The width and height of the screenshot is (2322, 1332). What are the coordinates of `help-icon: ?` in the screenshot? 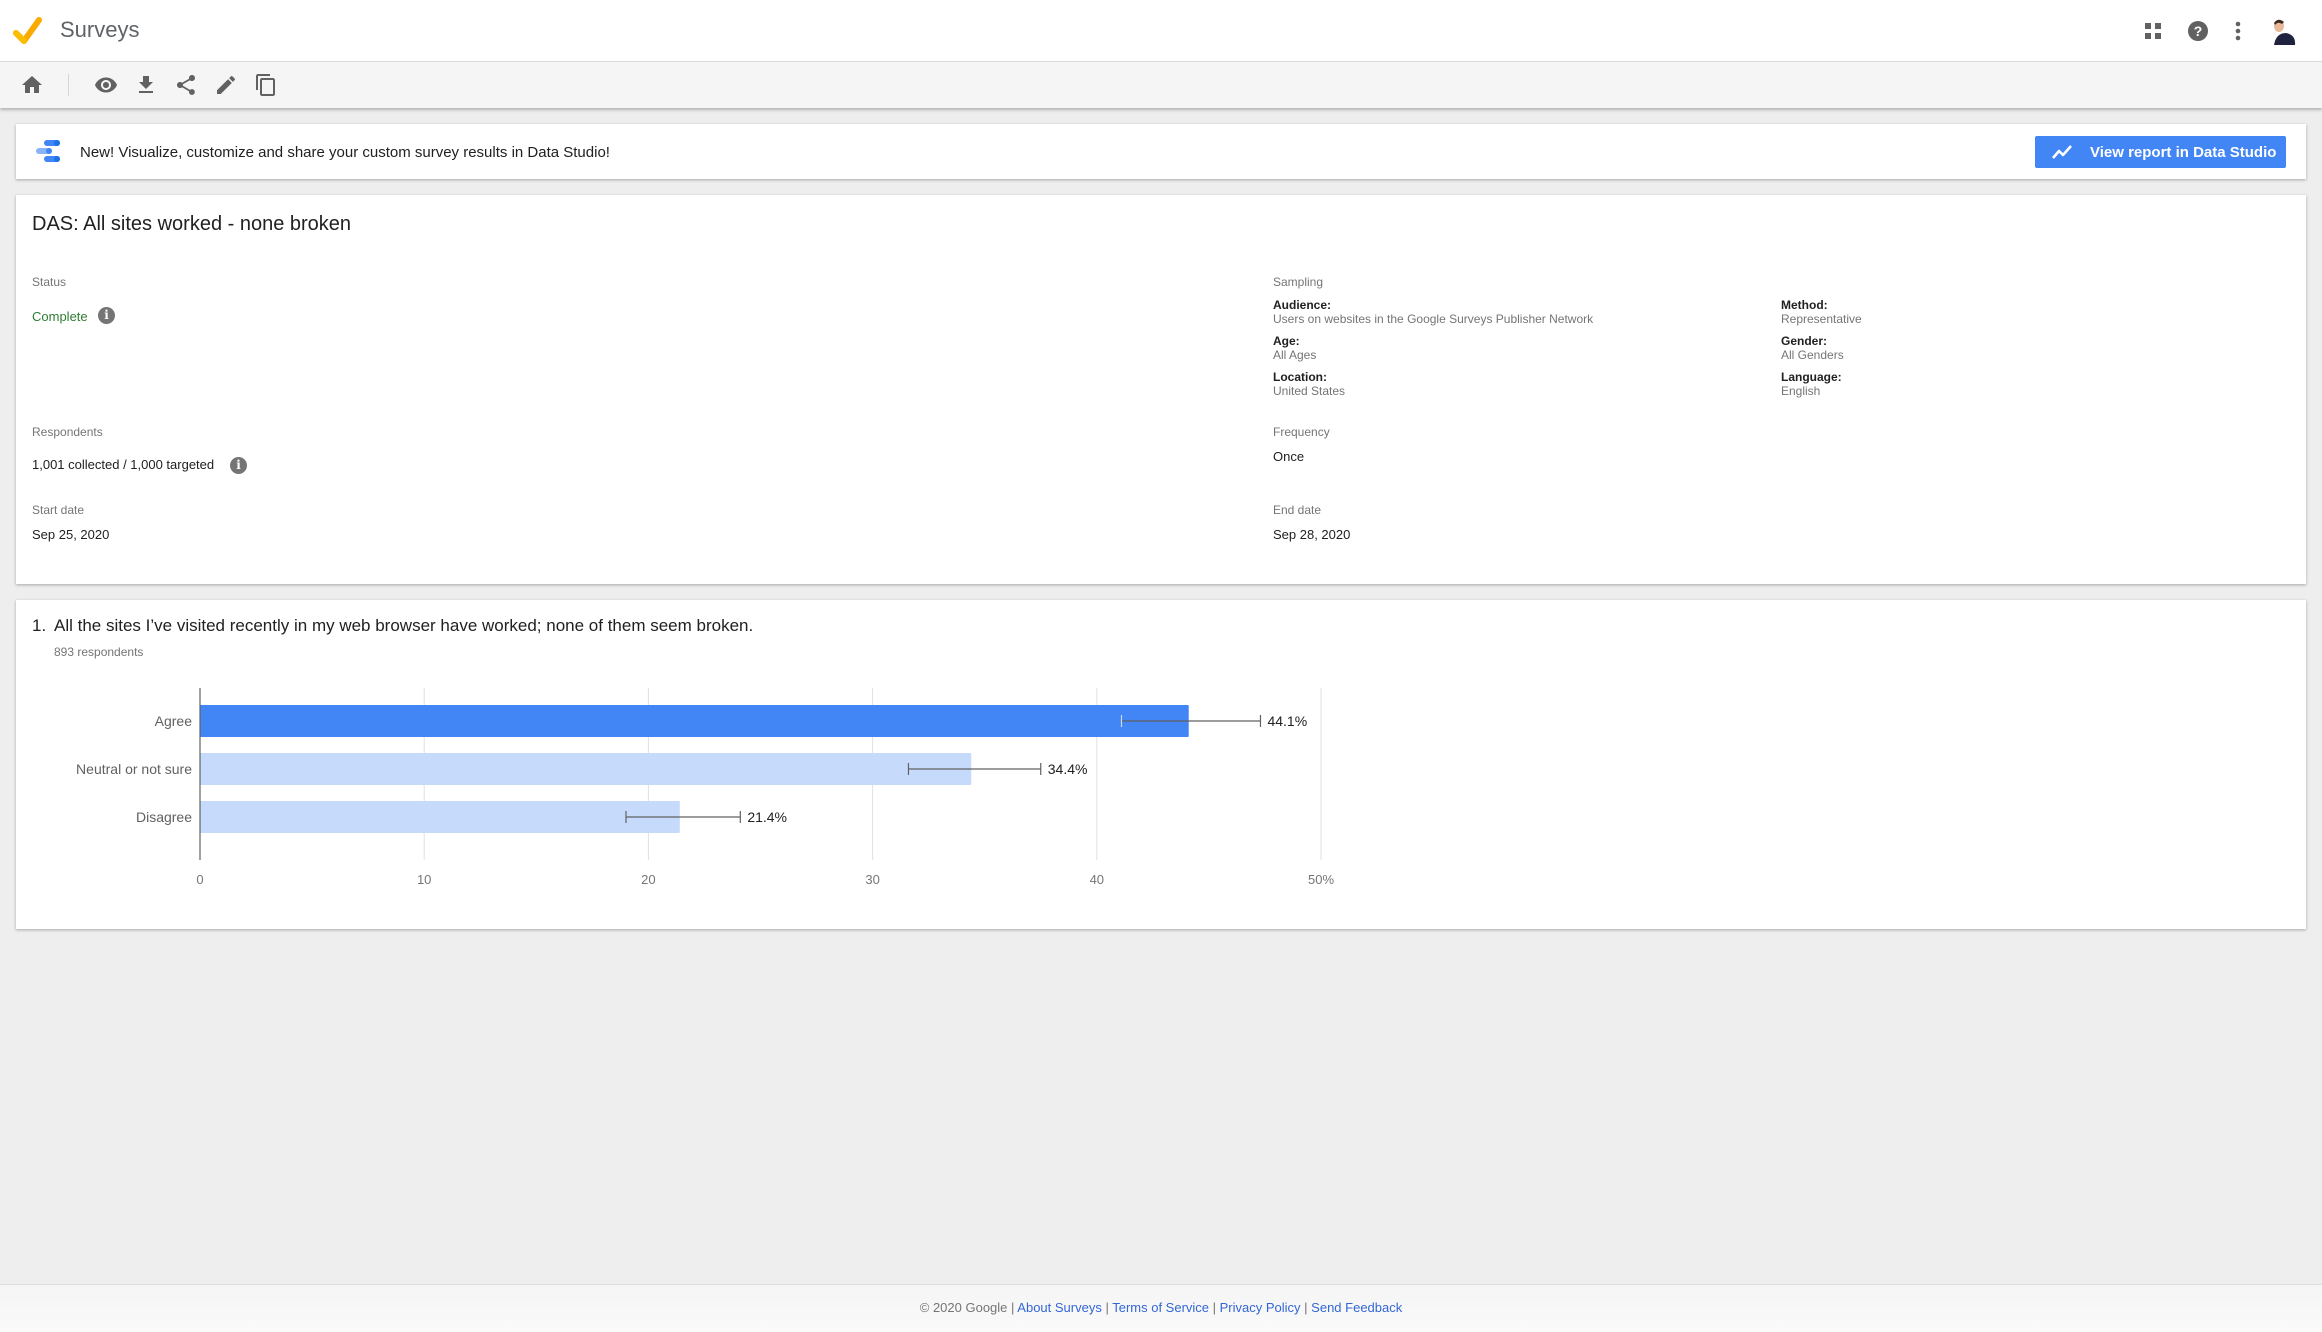 It's located at (2198, 31).